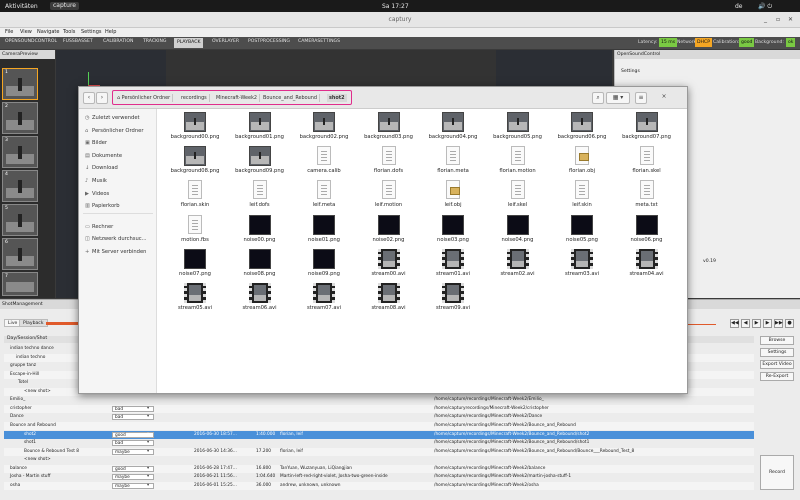  Describe the element at coordinates (647, 196) in the screenshot. I see `file-item: meta.txt` at that location.